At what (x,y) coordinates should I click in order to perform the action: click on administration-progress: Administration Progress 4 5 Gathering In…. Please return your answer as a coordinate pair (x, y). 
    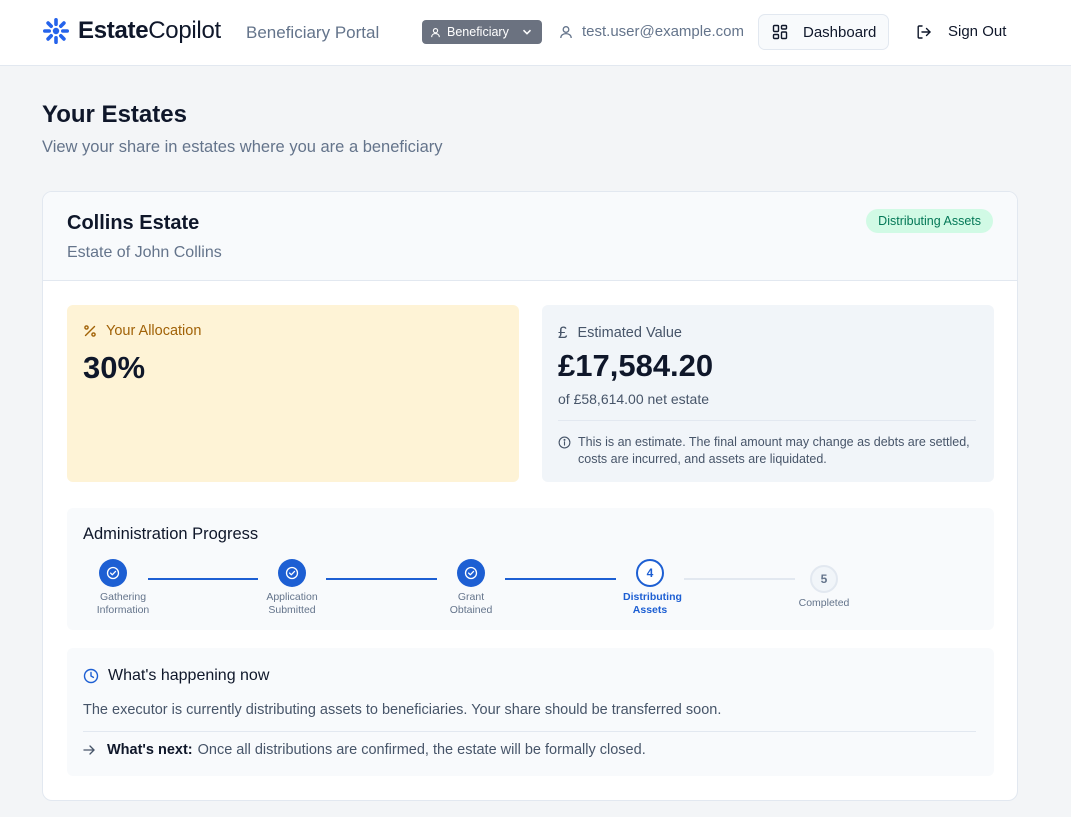
    Looking at the image, I should click on (530, 569).